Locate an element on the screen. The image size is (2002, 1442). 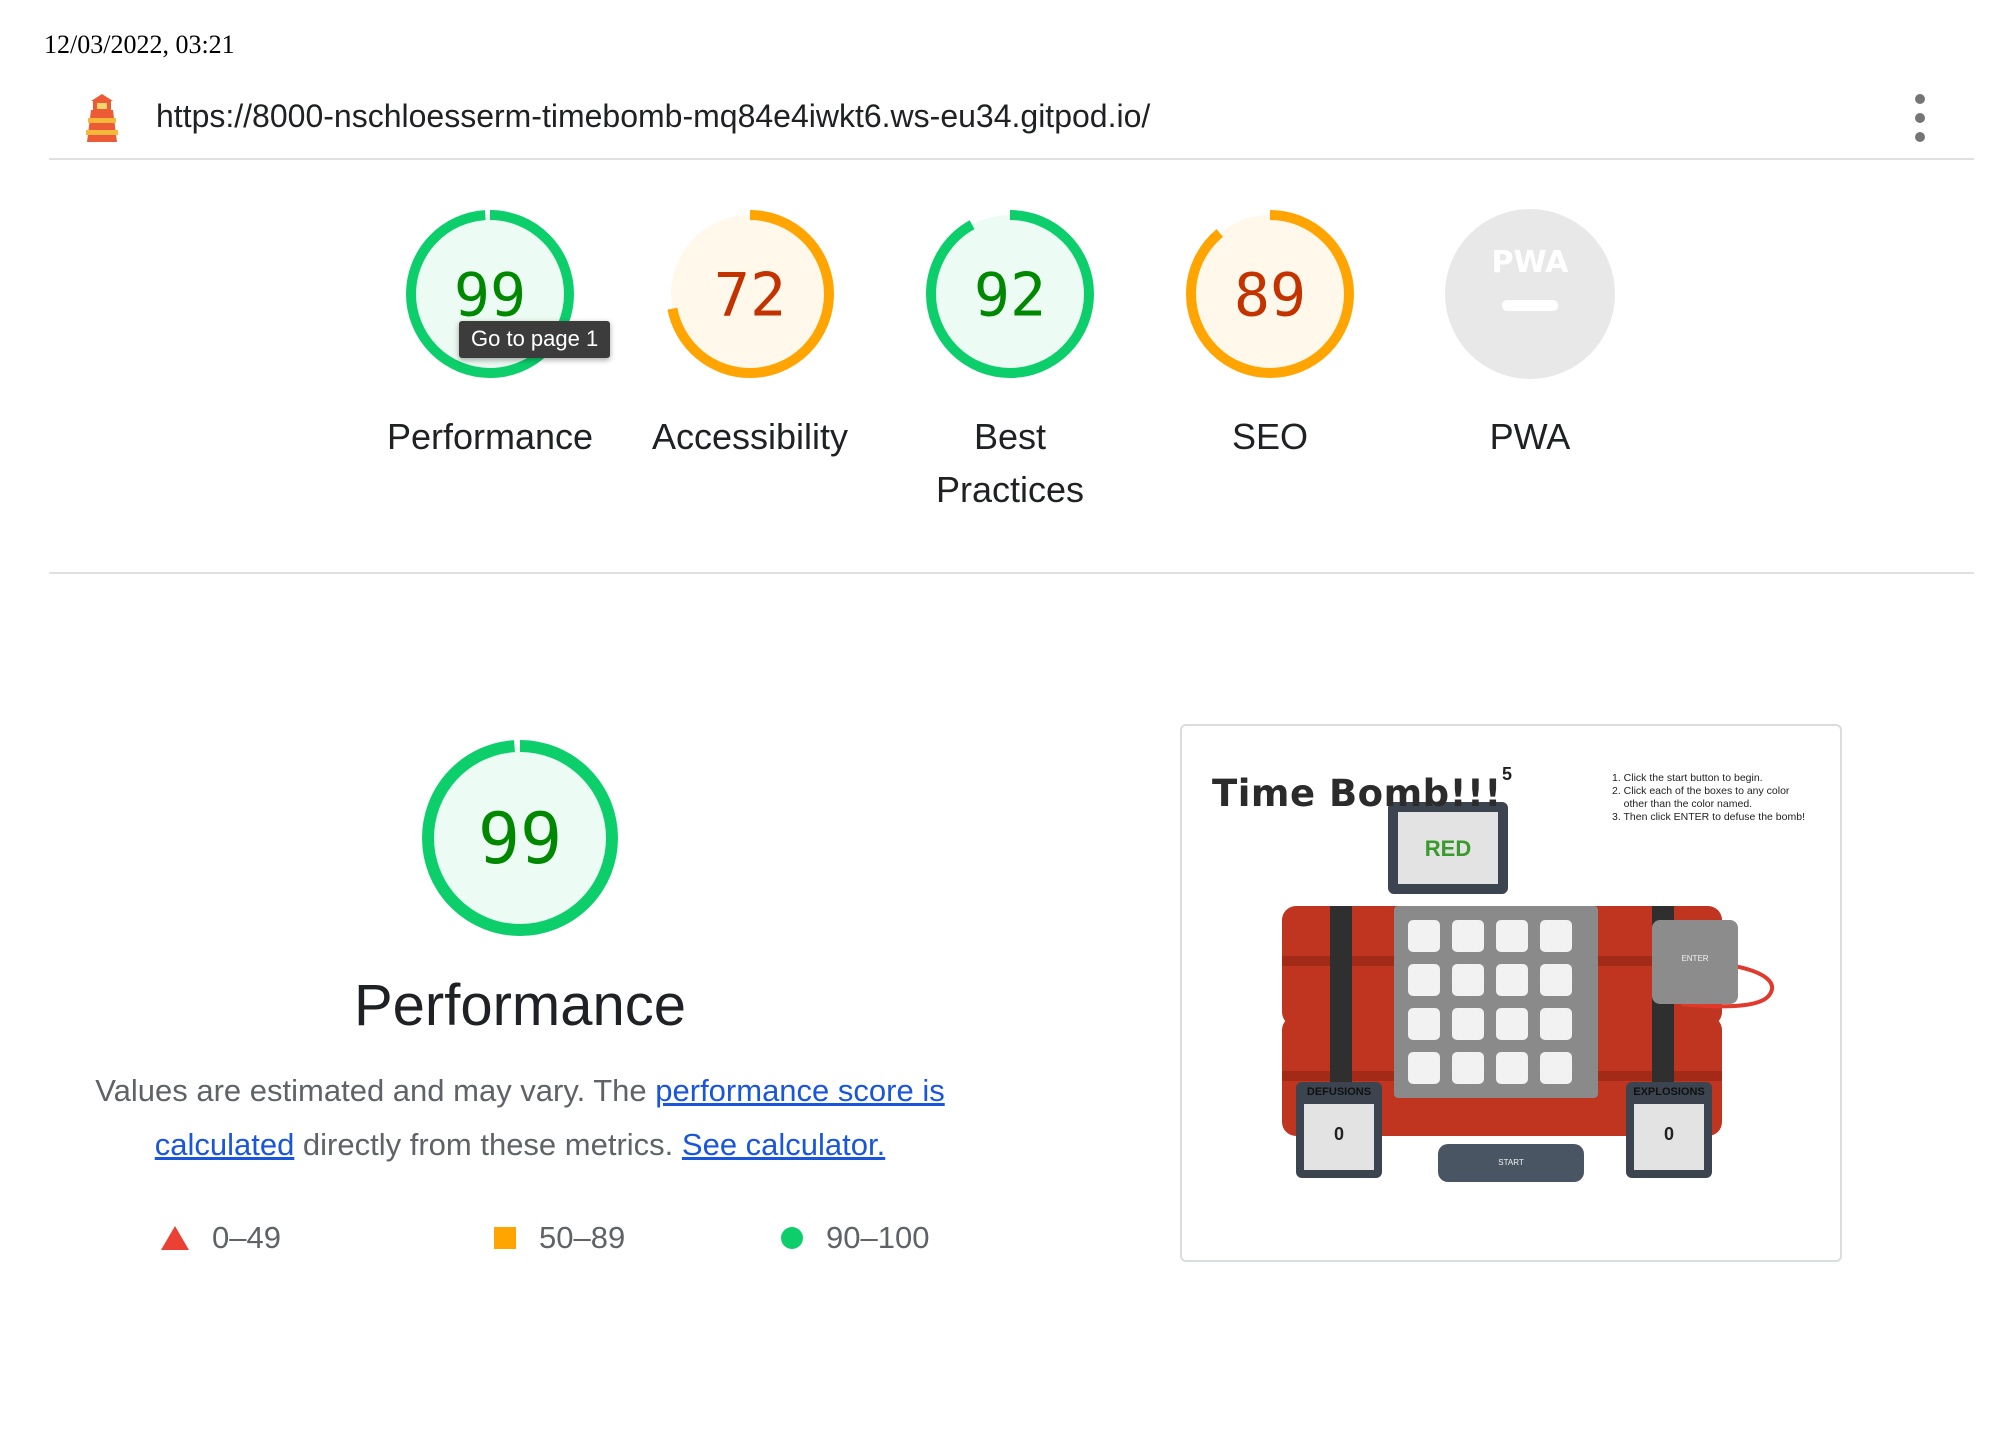
gauge-seo: 89 SEO is located at coordinates (1270, 335).